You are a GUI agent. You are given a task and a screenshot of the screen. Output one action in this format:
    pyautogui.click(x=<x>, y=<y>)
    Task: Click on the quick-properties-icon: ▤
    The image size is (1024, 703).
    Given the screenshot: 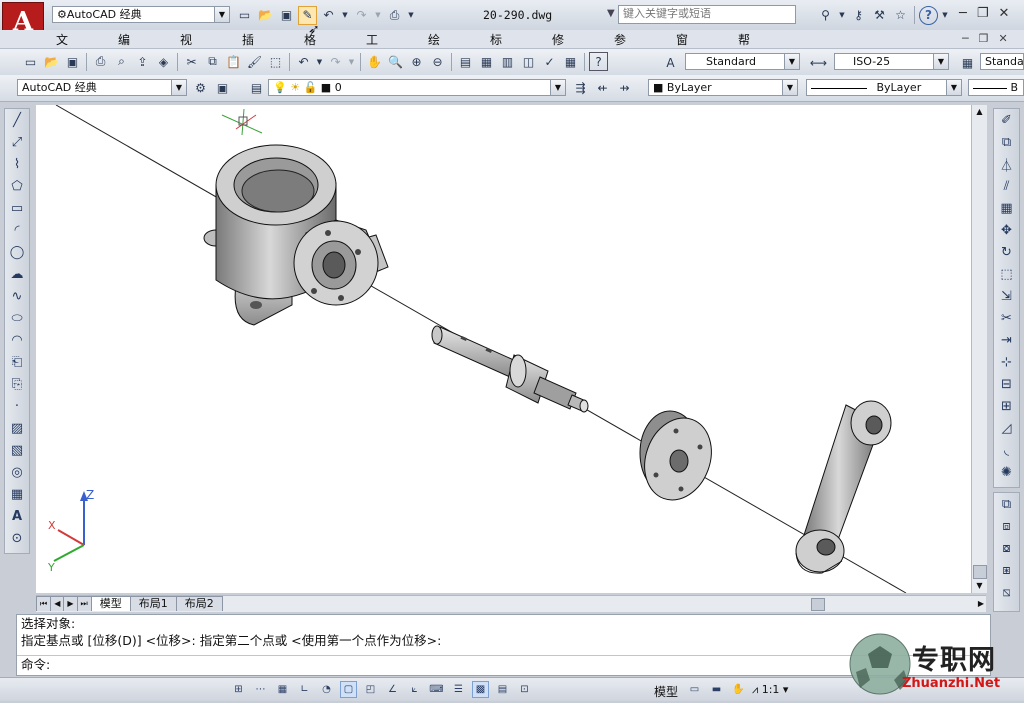 What is the action you would take?
    pyautogui.click(x=502, y=689)
    